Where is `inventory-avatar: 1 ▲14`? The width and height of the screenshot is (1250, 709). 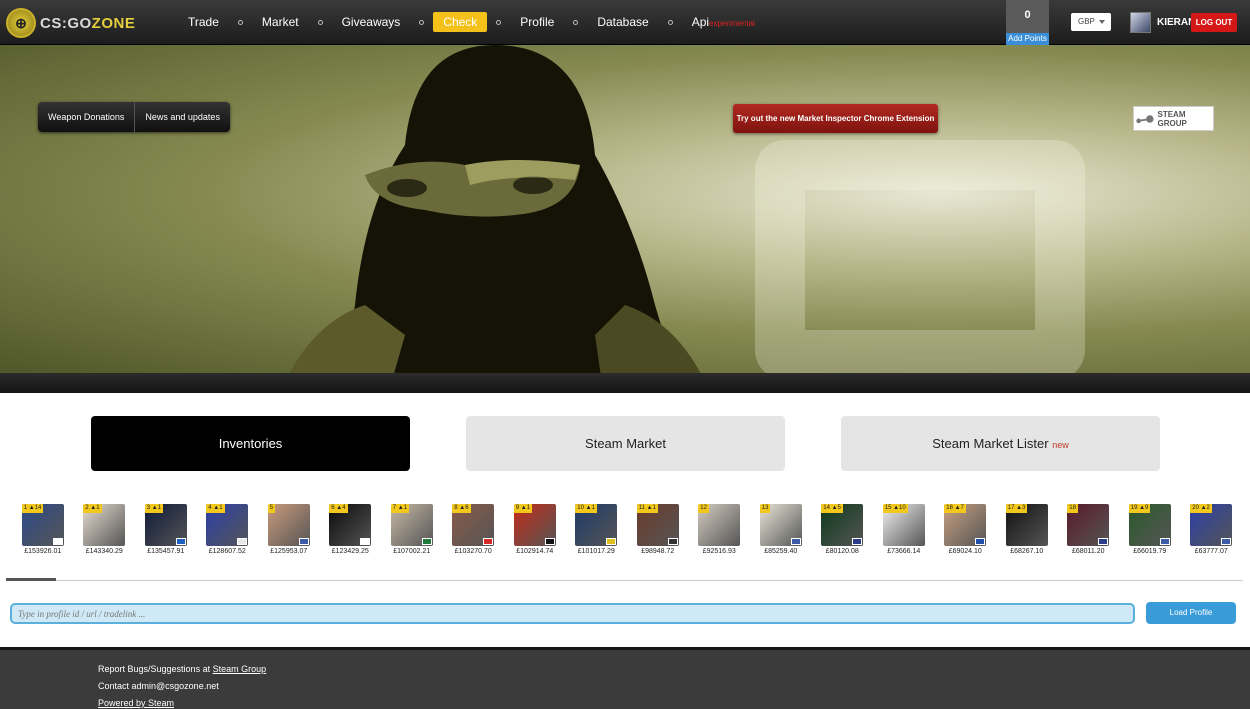 inventory-avatar: 1 ▲14 is located at coordinates (42, 525).